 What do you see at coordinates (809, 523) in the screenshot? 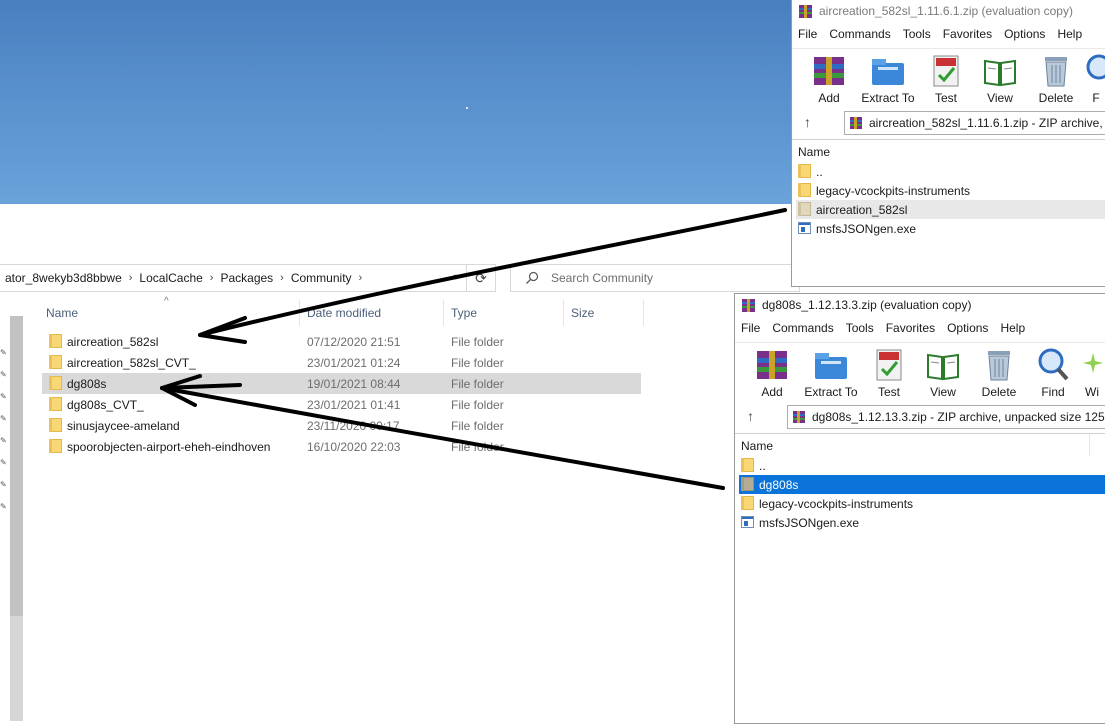
I see `archive-item-label: msfsJSONgen.exe` at bounding box center [809, 523].